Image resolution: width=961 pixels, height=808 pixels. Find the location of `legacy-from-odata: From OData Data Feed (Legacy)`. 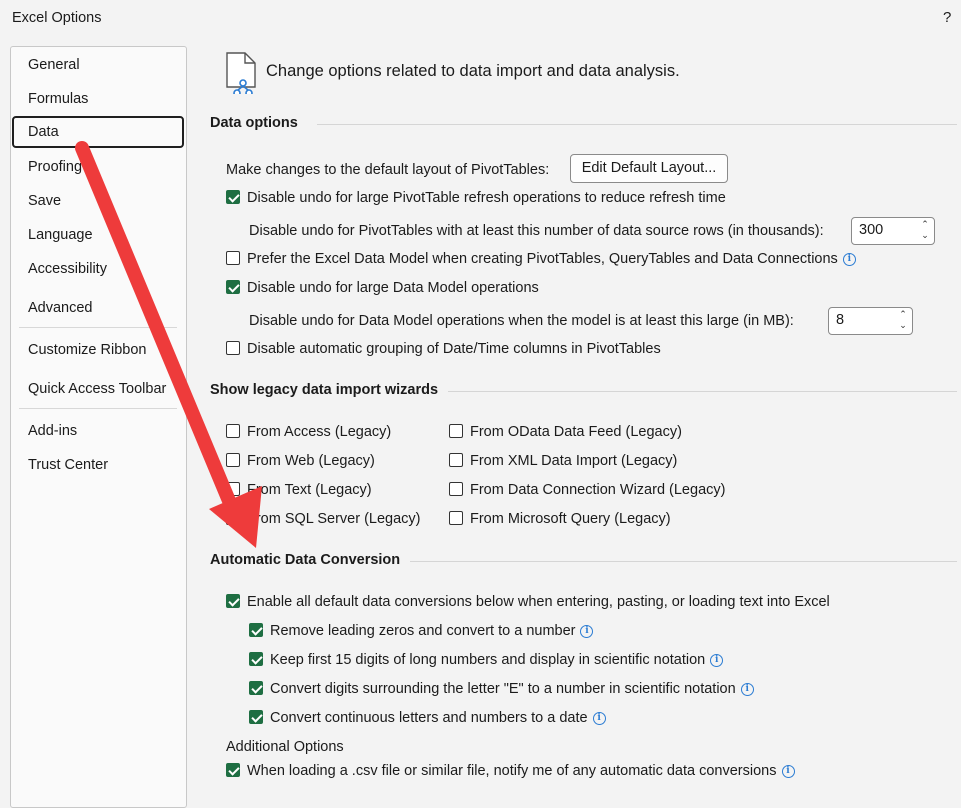

legacy-from-odata: From OData Data Feed (Legacy) is located at coordinates (565, 432).